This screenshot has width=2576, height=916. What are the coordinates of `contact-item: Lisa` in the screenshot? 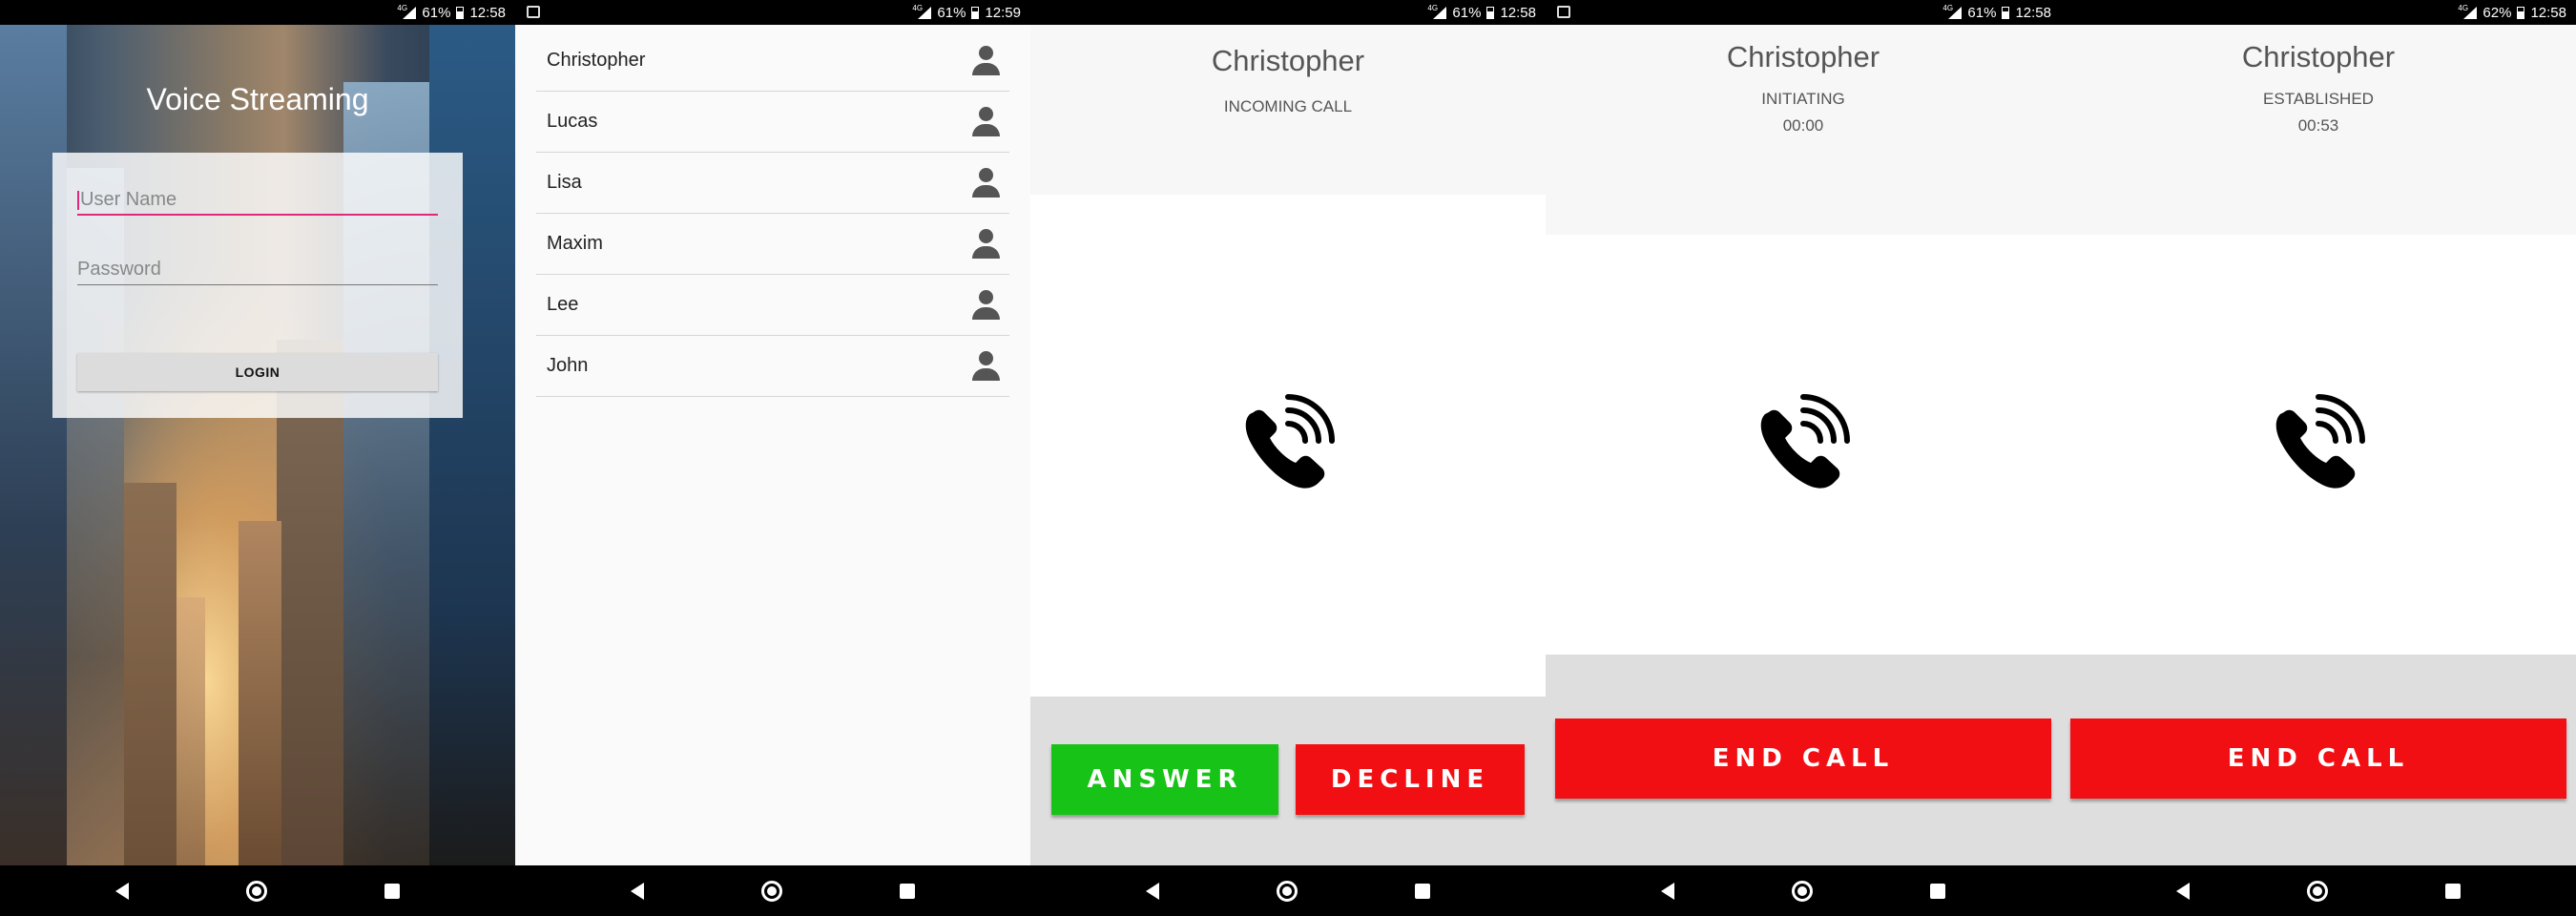 It's located at (772, 184).